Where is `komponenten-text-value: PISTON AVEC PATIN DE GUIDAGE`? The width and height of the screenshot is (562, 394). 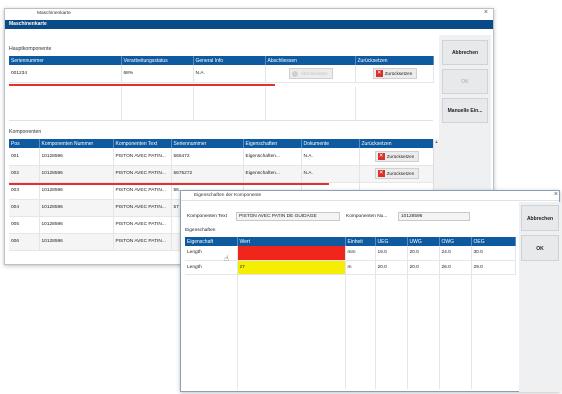 komponenten-text-value: PISTON AVEC PATIN DE GUIDAGE is located at coordinates (278, 216).